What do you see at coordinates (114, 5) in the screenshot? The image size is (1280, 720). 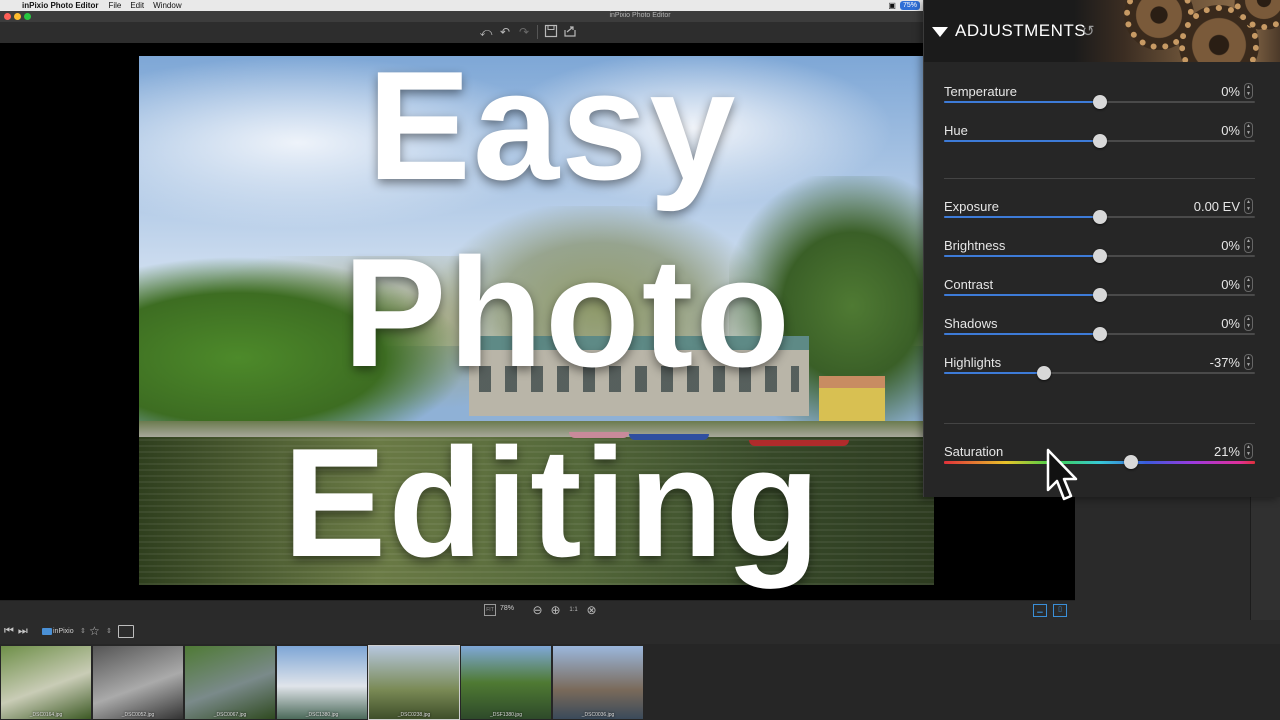 I see `menu-file: File` at bounding box center [114, 5].